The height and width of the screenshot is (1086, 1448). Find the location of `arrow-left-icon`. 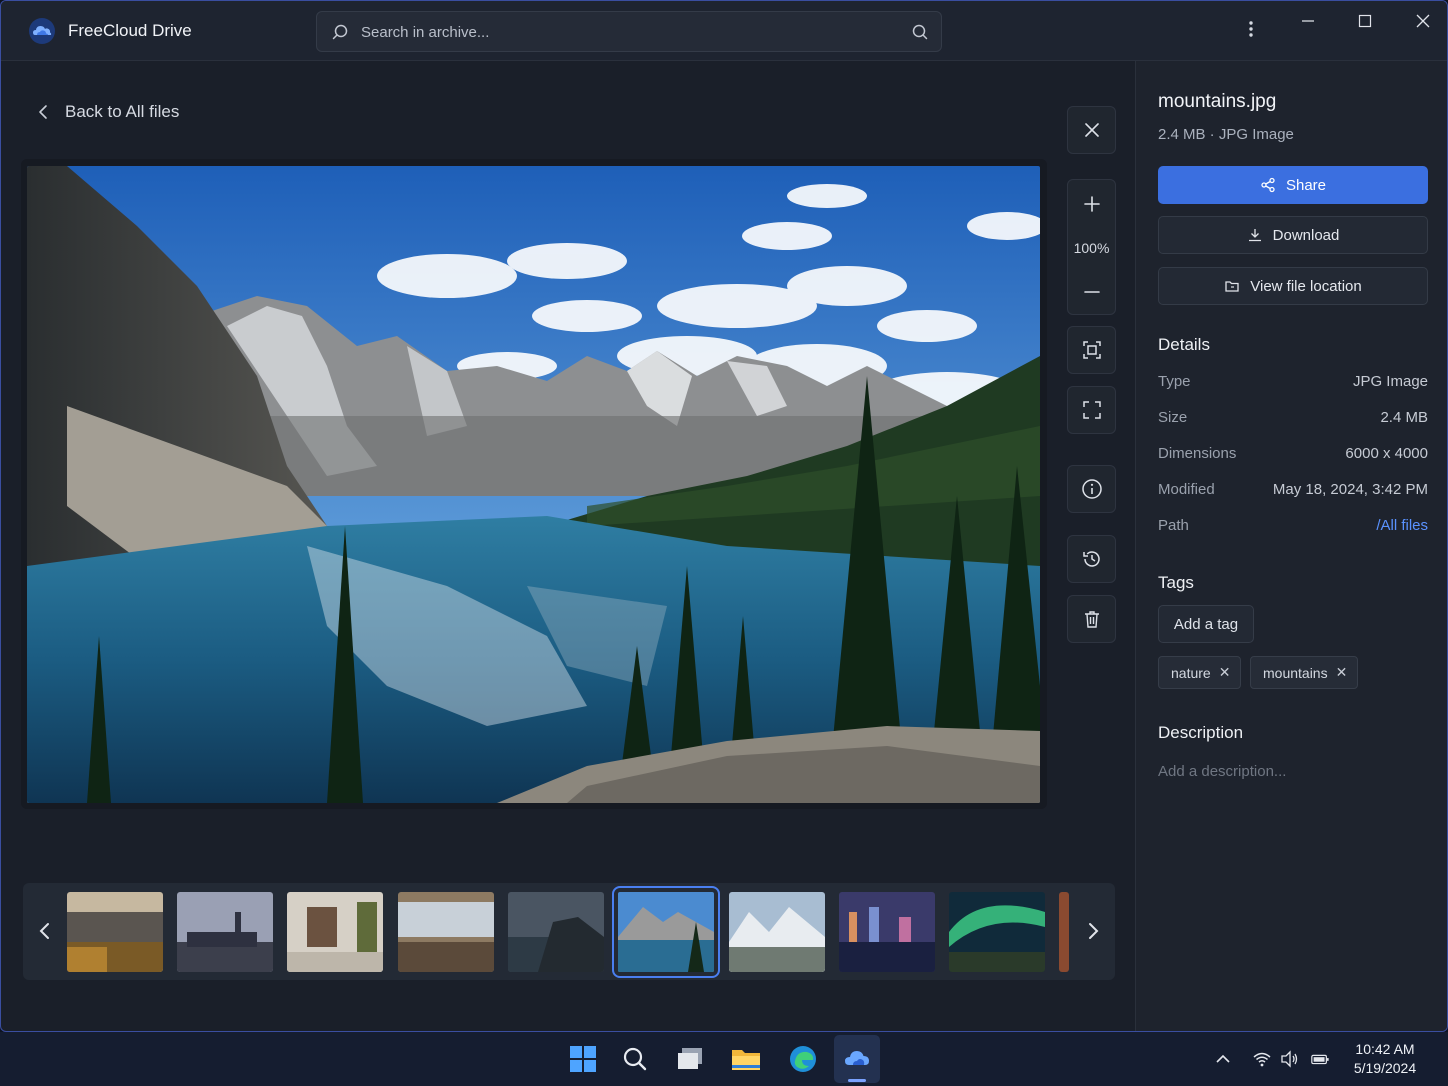

arrow-left-icon is located at coordinates (43, 112).